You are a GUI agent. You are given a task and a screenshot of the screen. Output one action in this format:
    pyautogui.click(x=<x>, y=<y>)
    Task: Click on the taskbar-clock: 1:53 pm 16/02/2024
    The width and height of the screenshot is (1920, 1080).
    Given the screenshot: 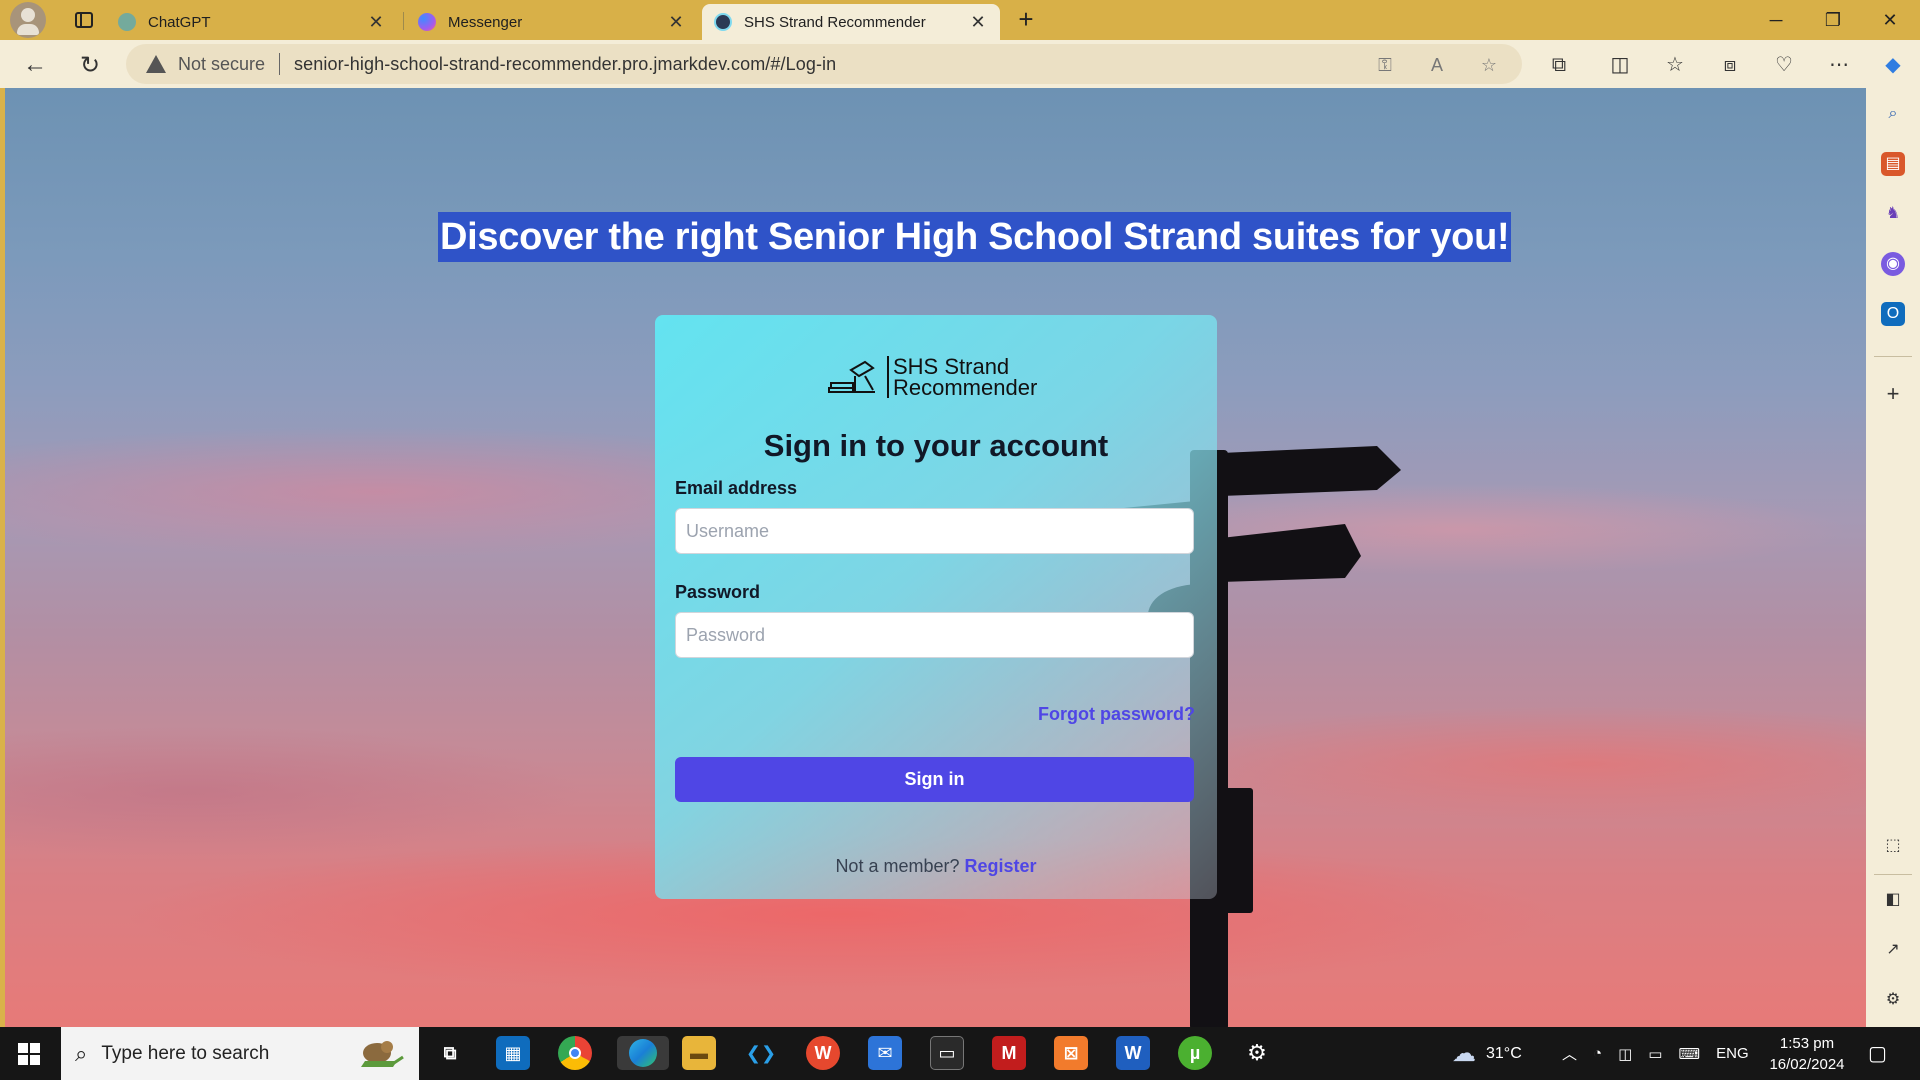 What is the action you would take?
    pyautogui.click(x=1807, y=1054)
    